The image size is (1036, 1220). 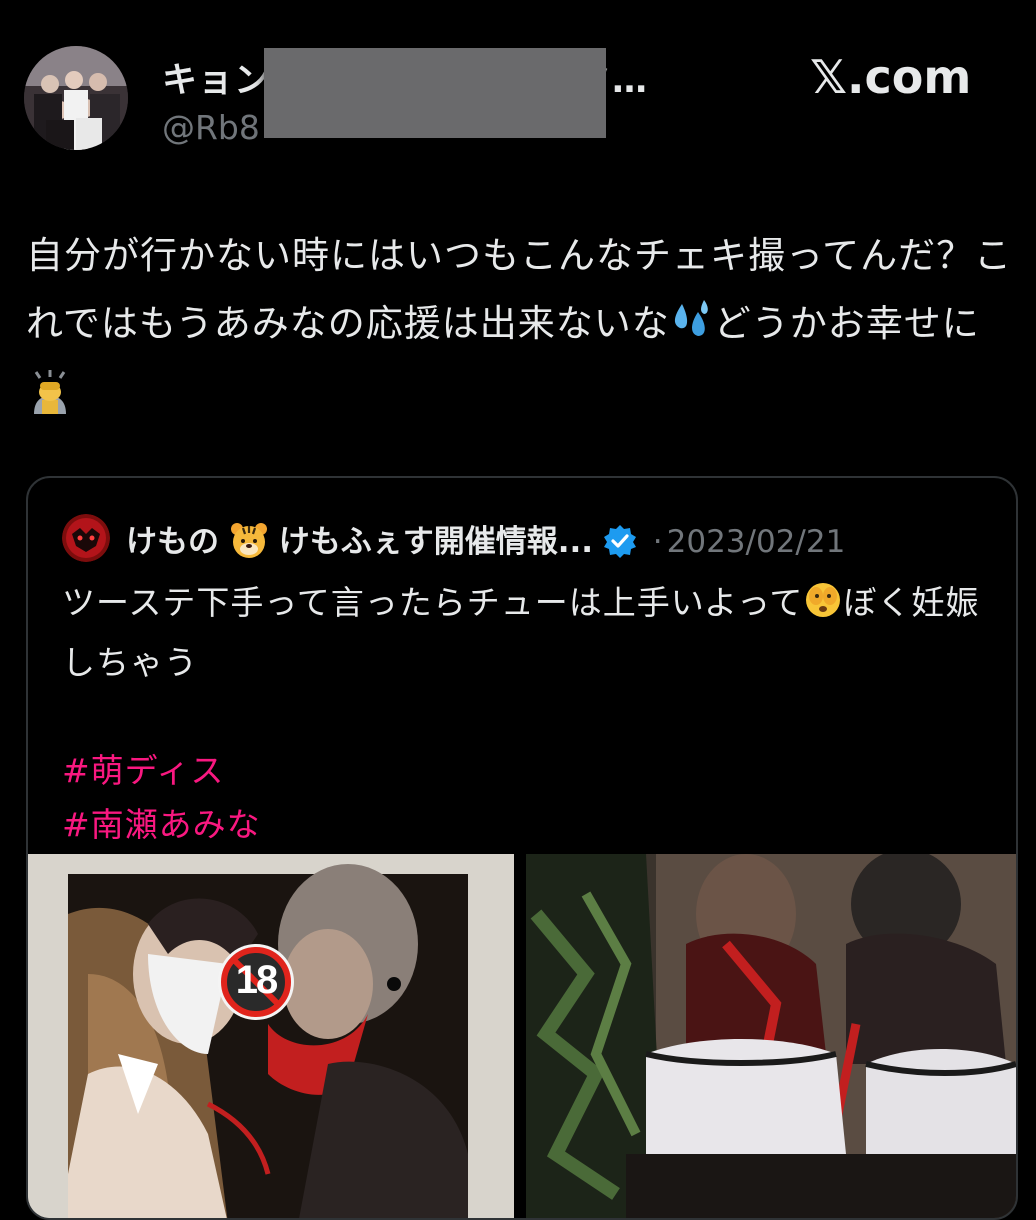 I want to click on face-peeking-icon, so click(x=823, y=608).